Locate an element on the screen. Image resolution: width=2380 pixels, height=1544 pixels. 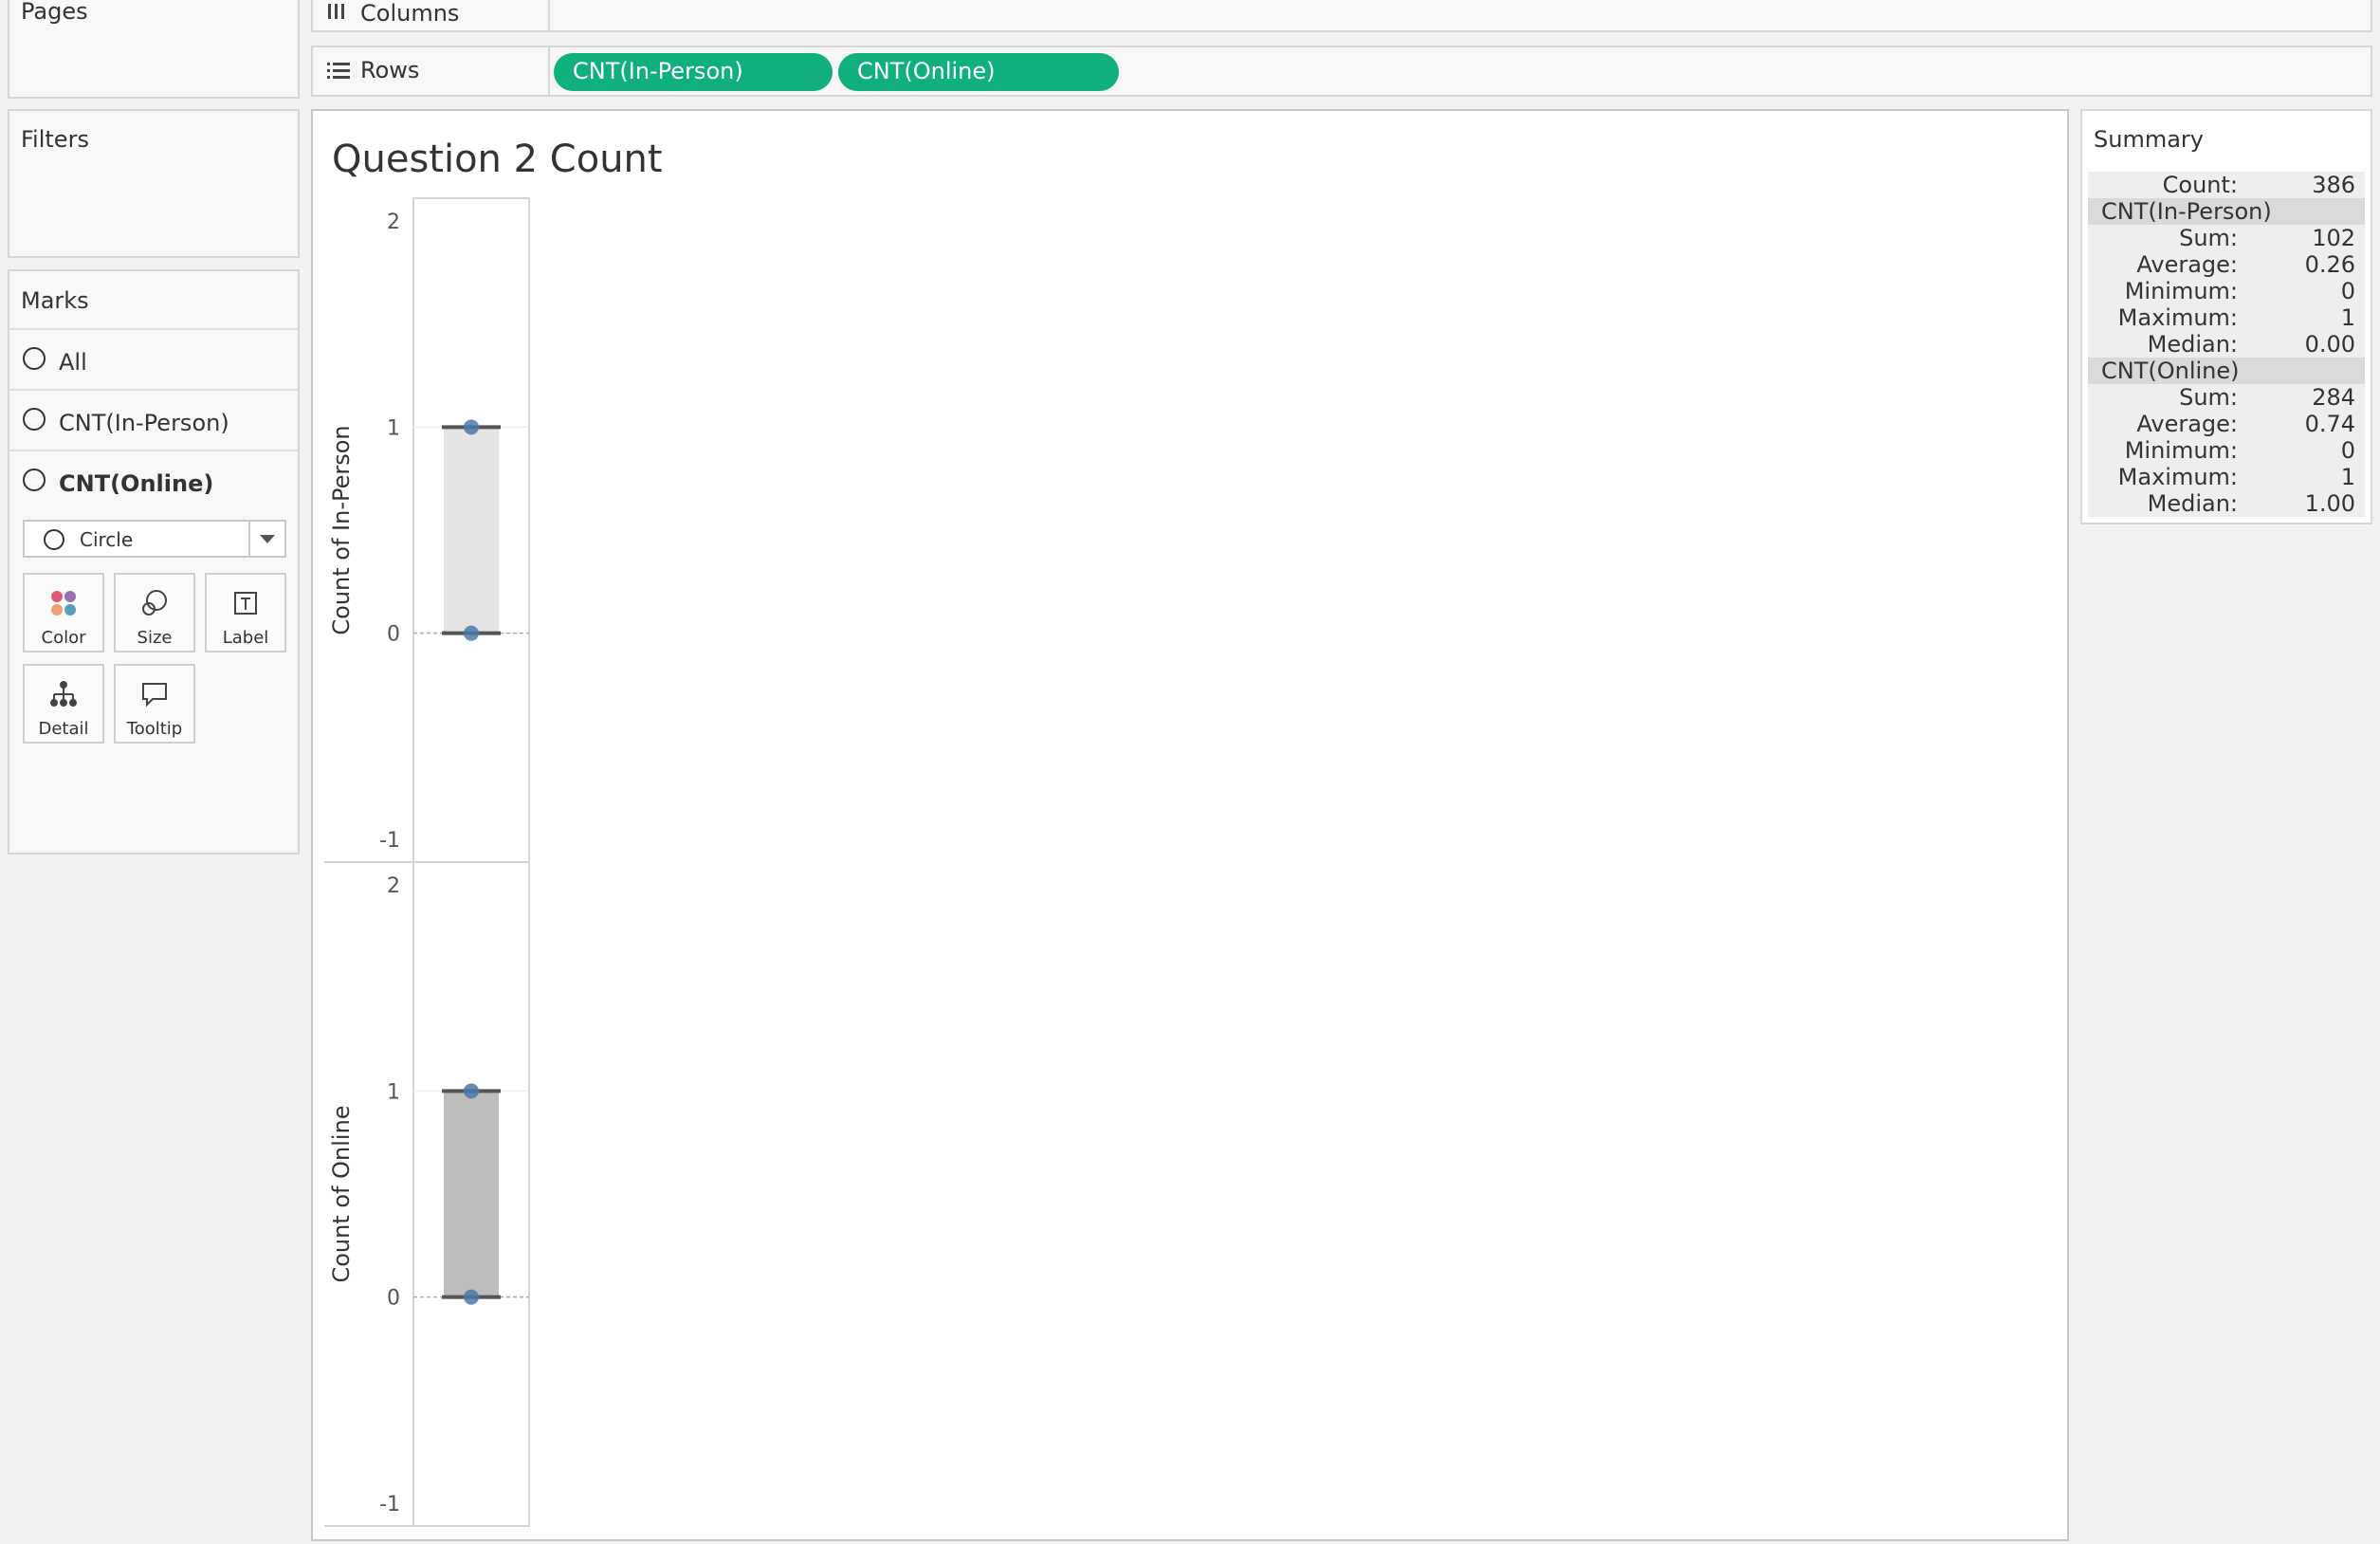
y-axis-title: Count of Online is located at coordinates (341, 1193).